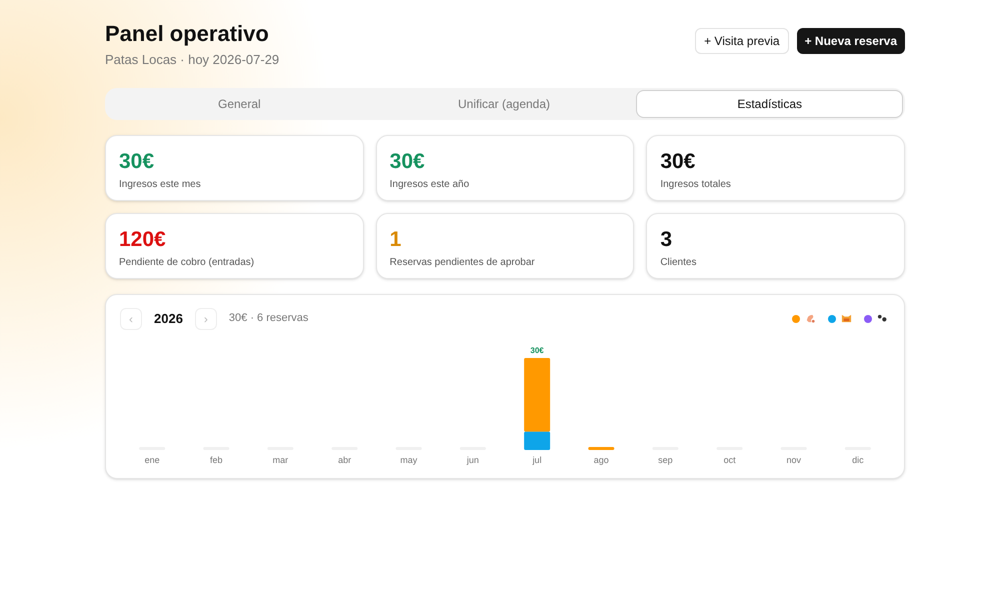 This screenshot has height=591, width=1000. I want to click on page-subtitle: Patas Locas · hoy 2026-07-29, so click(192, 60).